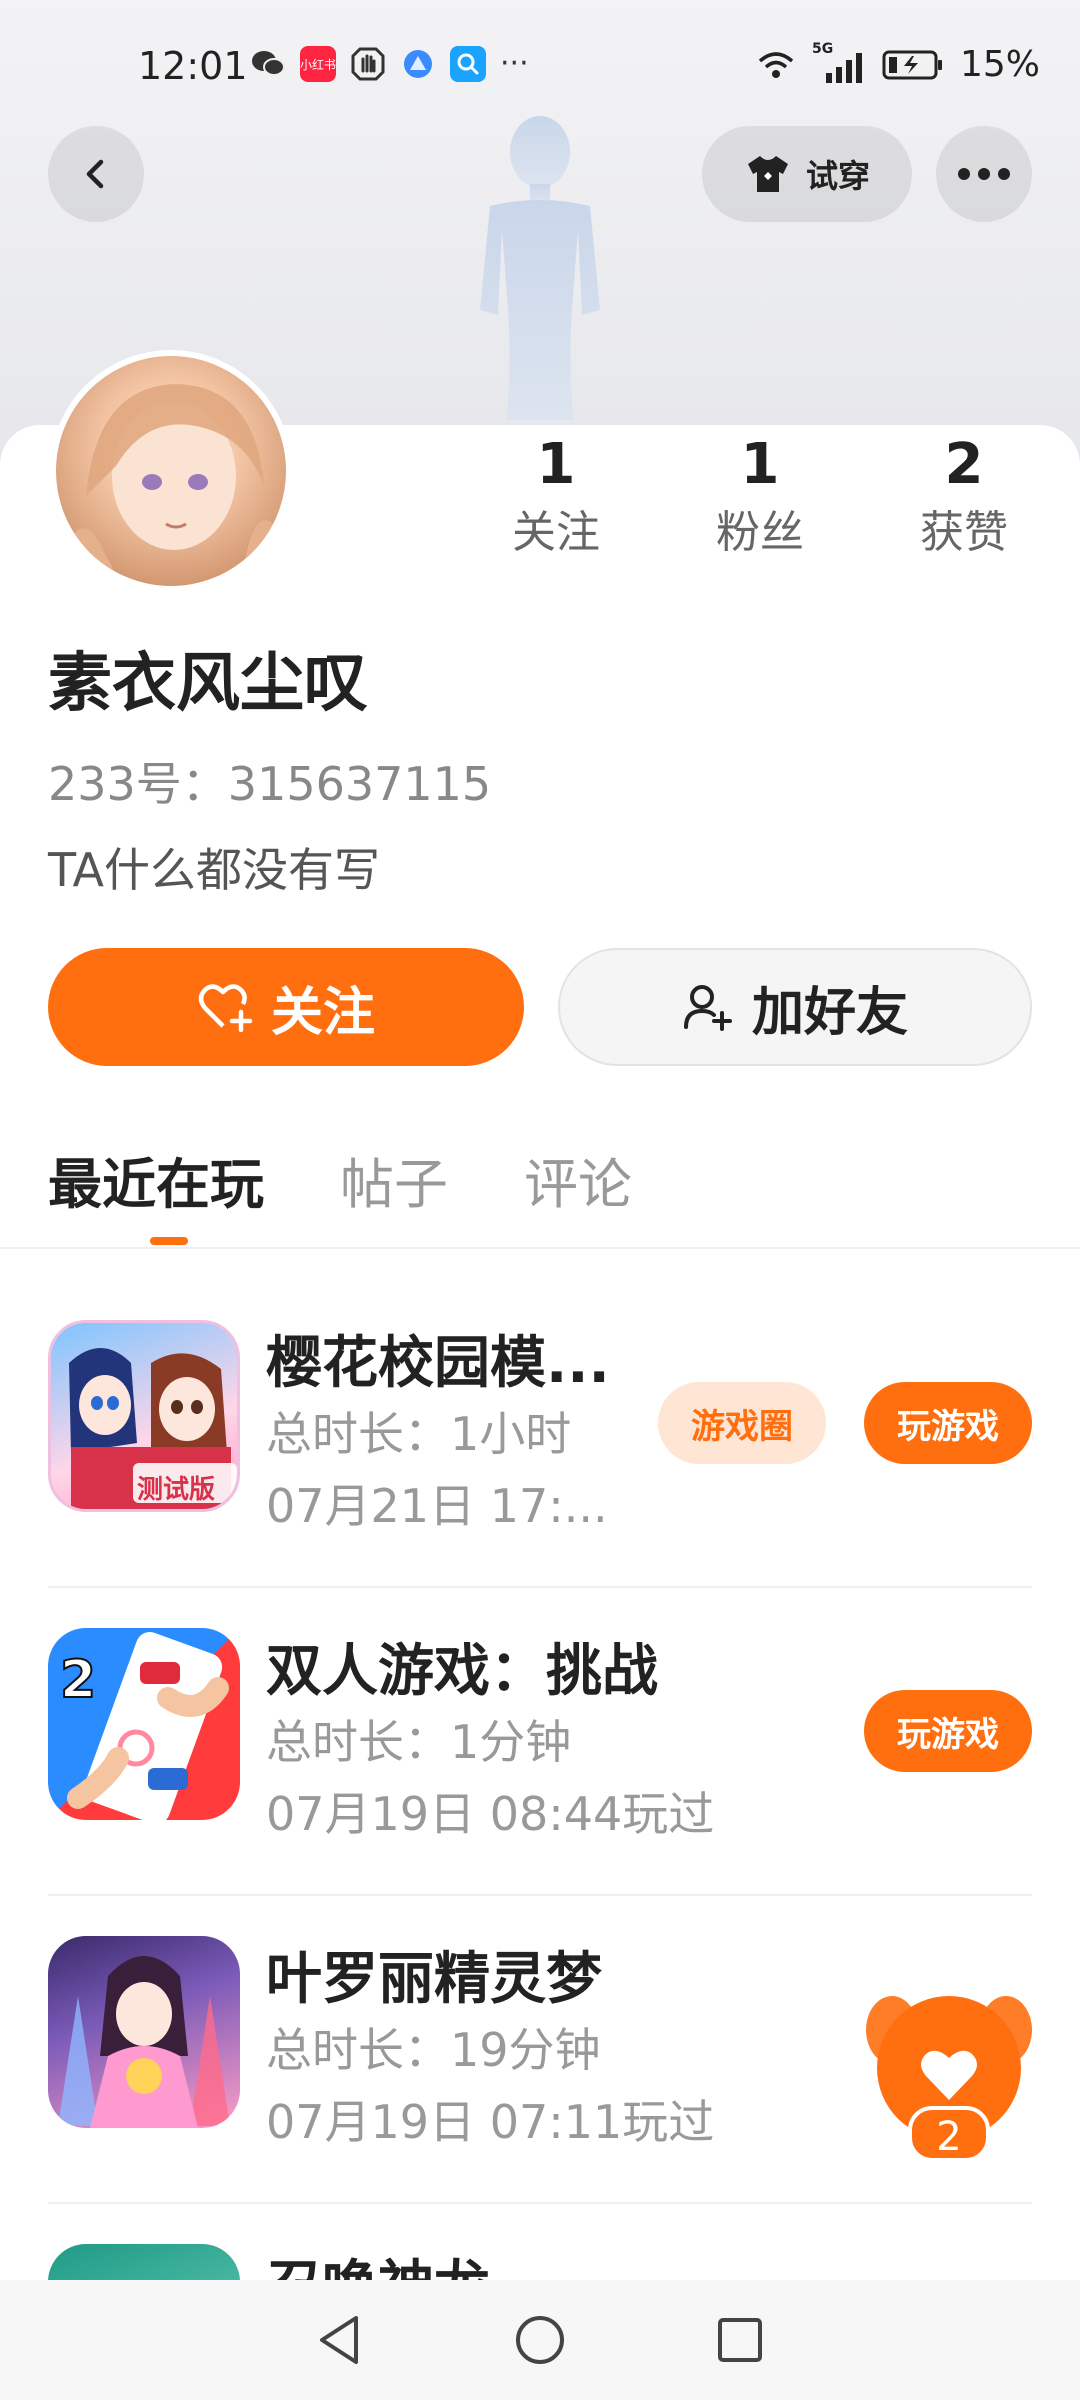  I want to click on more-dots-icon, so click(984, 174).